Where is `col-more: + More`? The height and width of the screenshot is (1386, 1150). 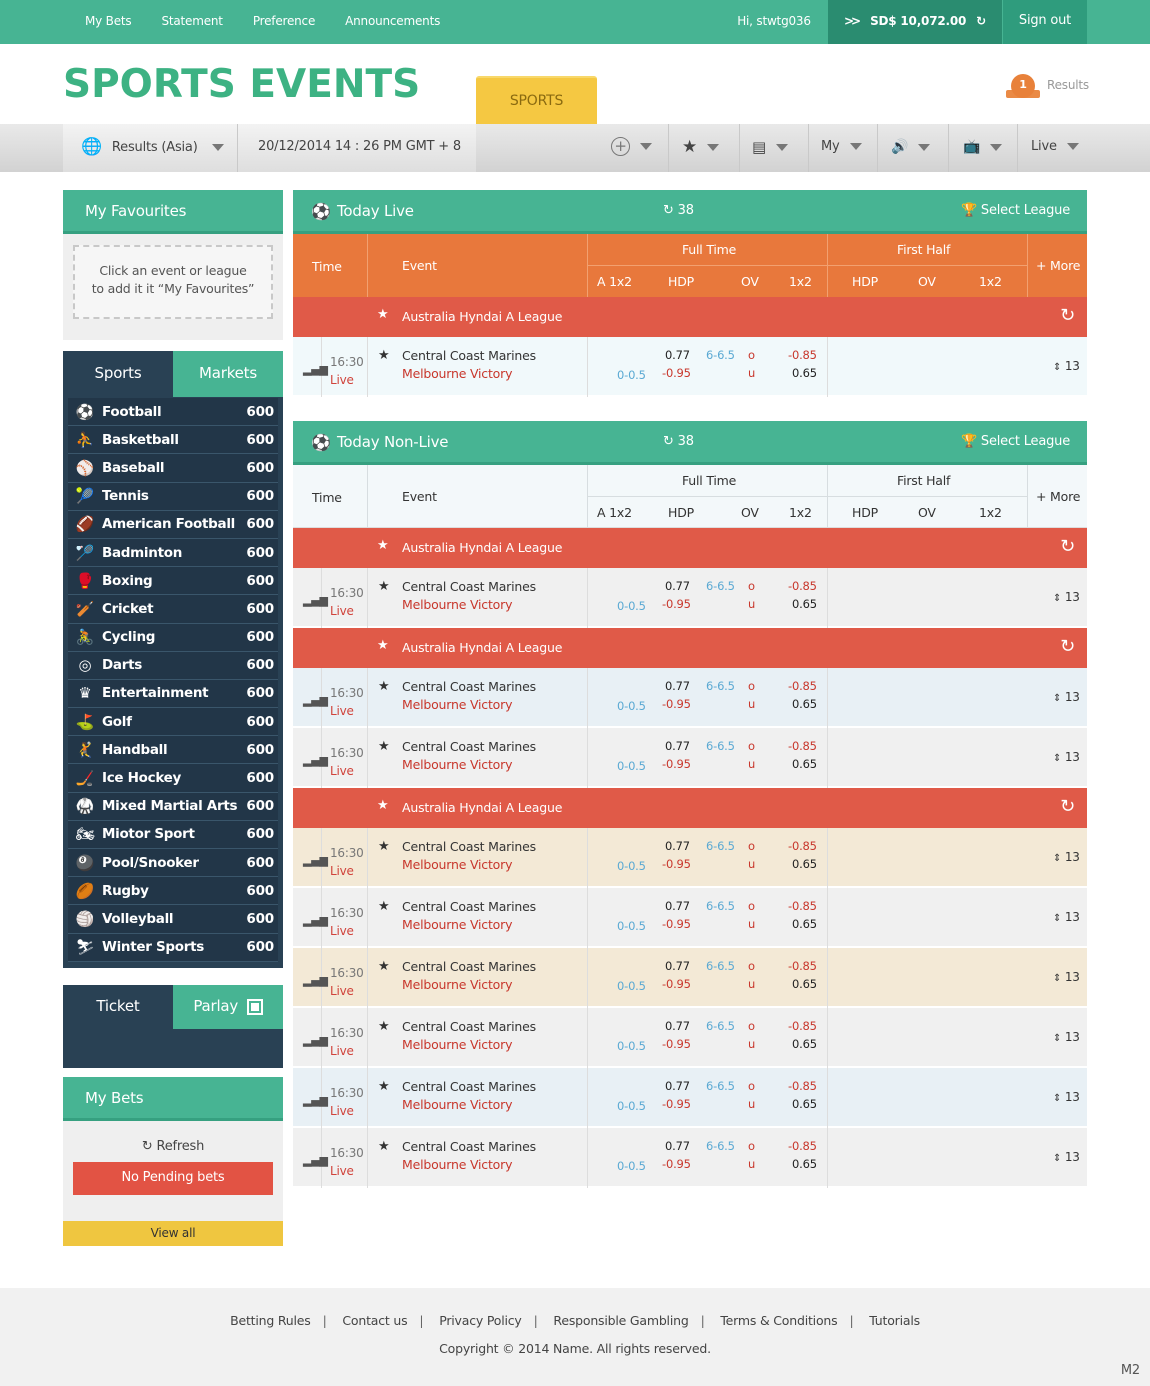
col-more: + More is located at coordinates (1058, 265).